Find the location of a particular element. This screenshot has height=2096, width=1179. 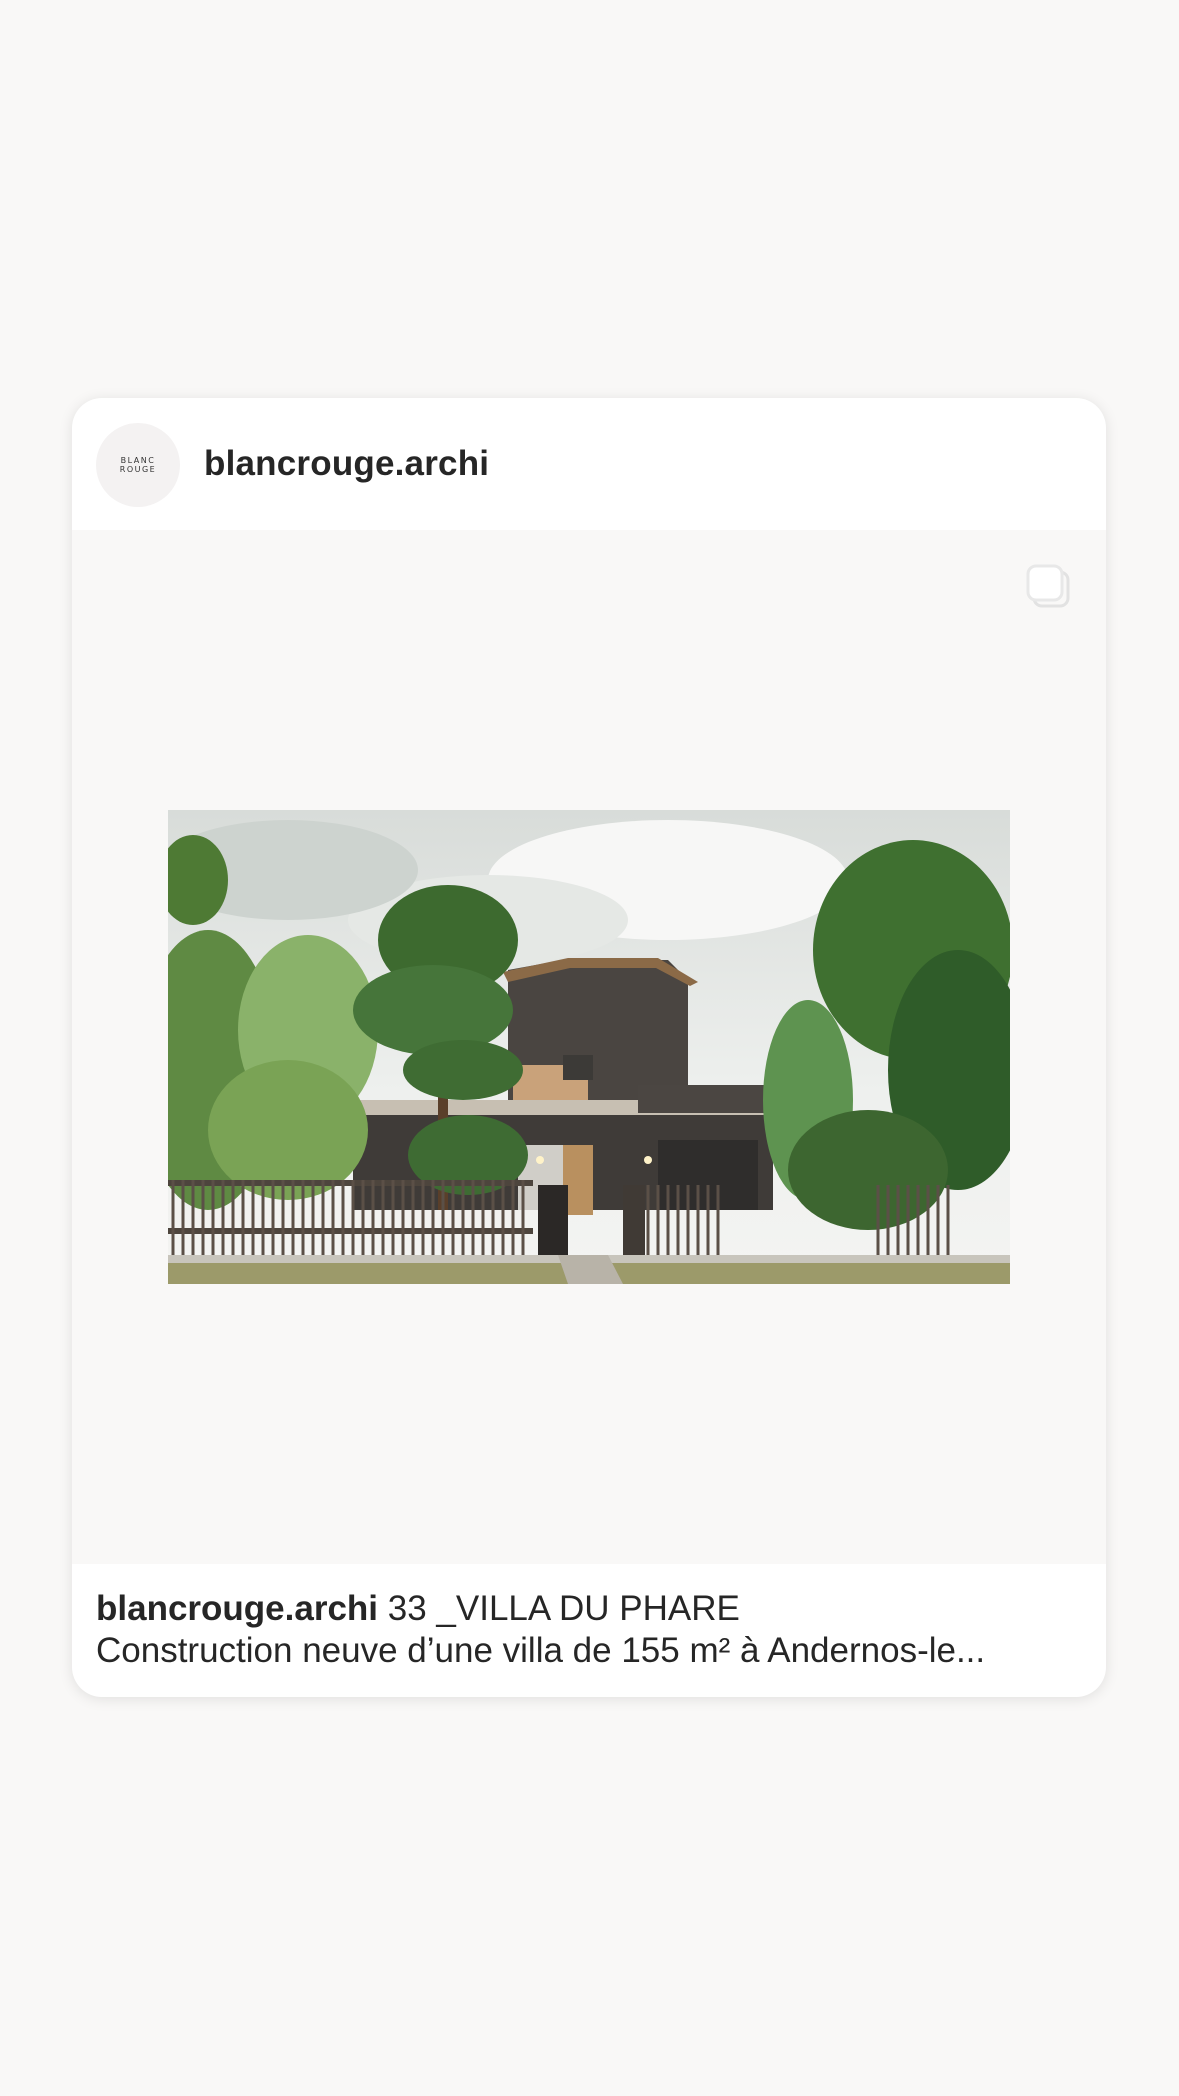

carousel-icon is located at coordinates (1048, 586).